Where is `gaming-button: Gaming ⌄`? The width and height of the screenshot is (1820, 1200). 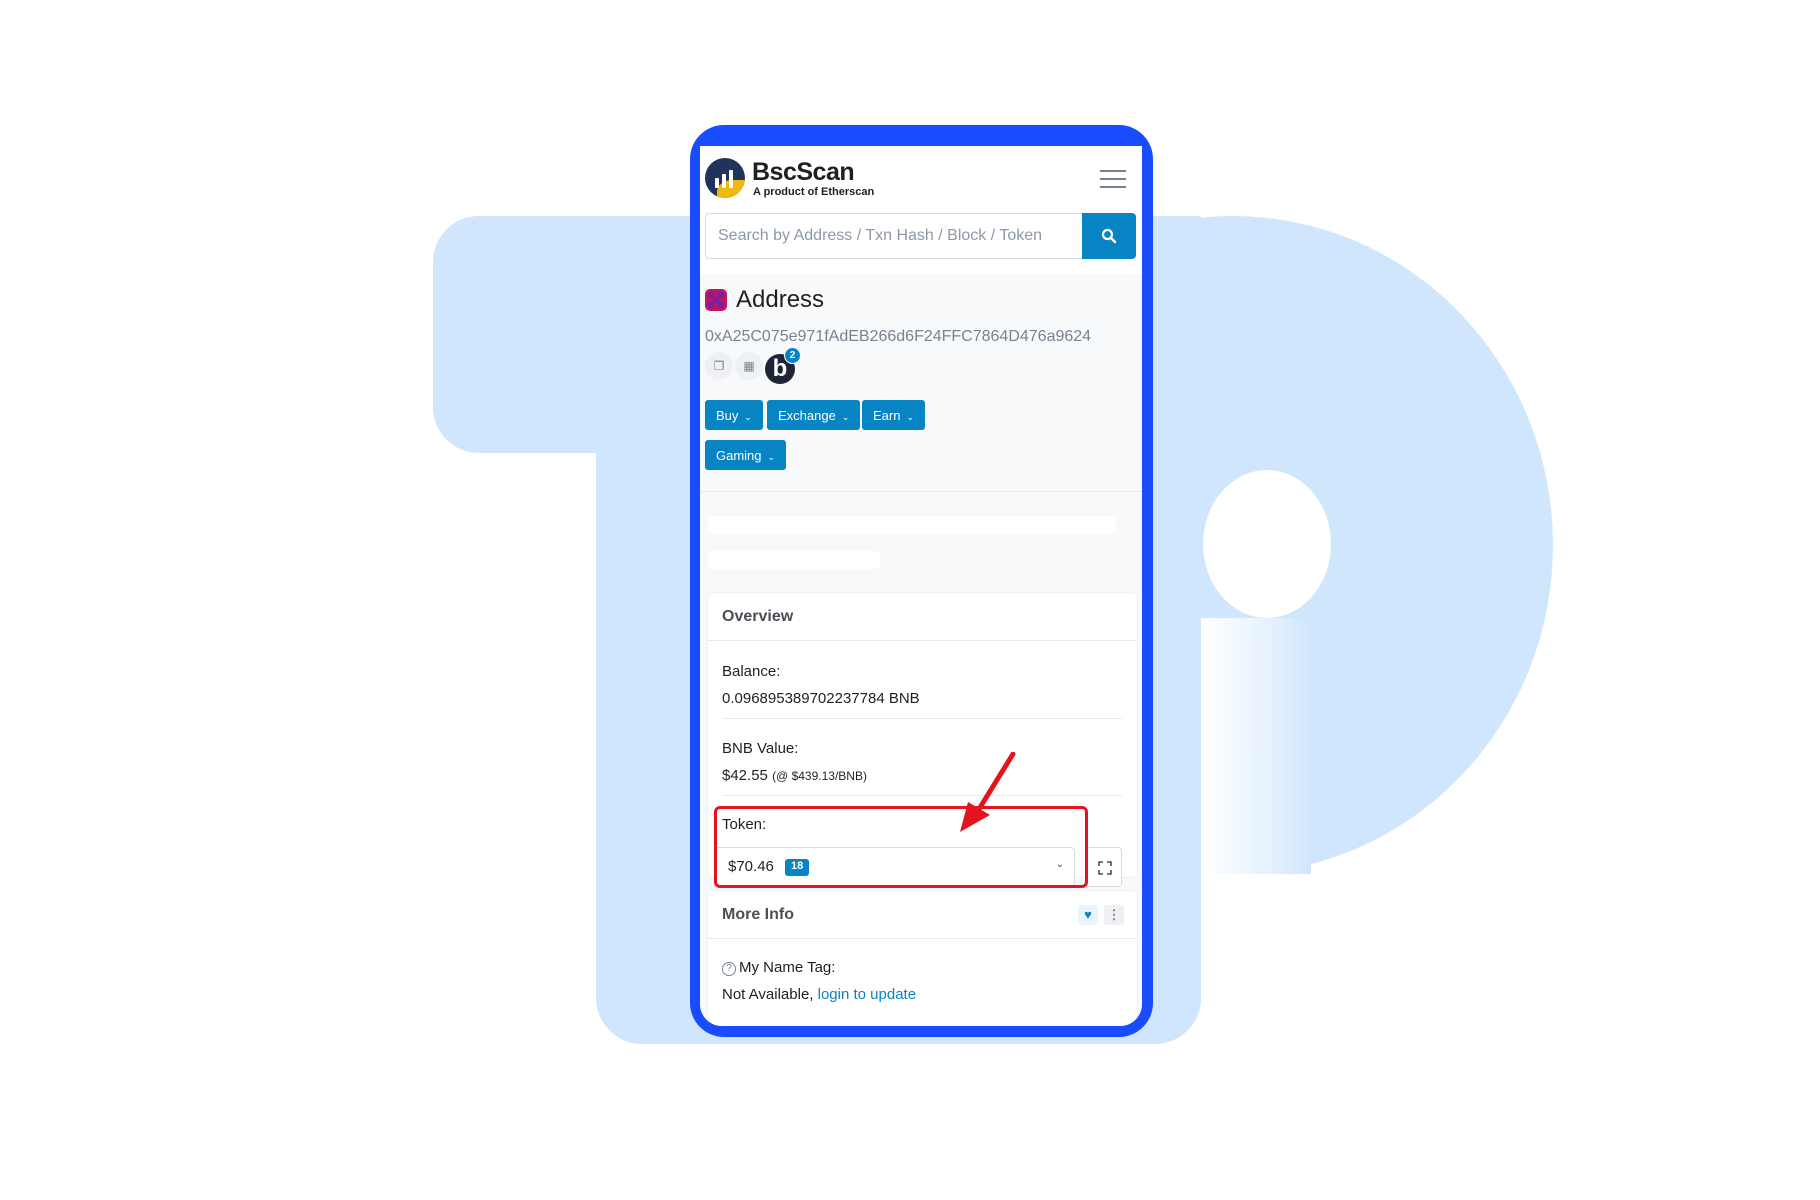 gaming-button: Gaming ⌄ is located at coordinates (746, 455).